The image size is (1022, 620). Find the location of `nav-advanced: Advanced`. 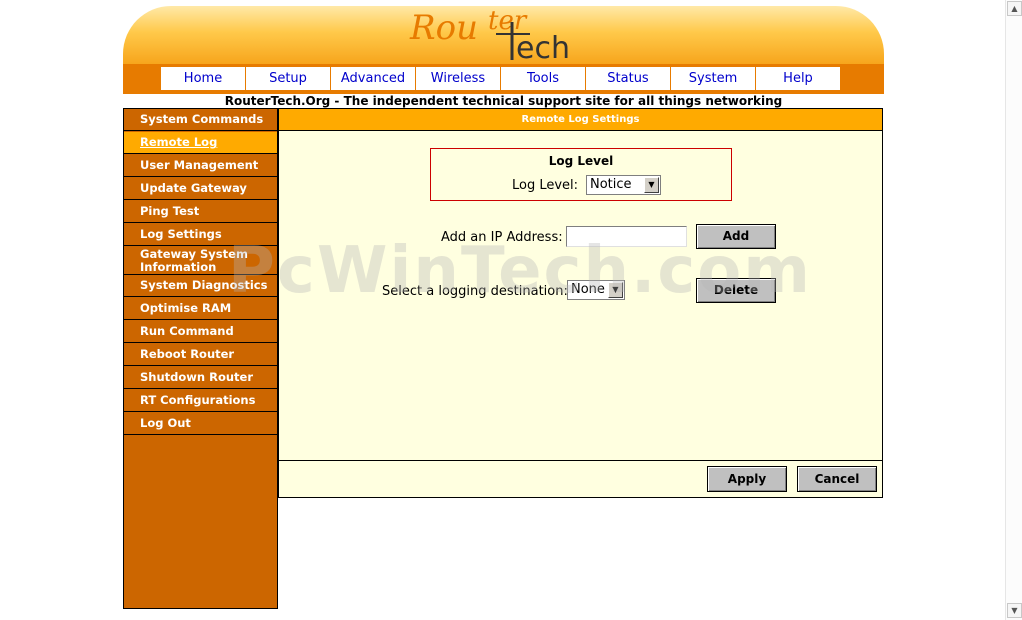

nav-advanced: Advanced is located at coordinates (373, 78).